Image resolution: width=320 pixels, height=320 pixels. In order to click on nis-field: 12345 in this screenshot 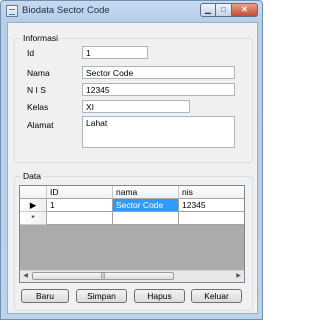, I will do `click(158, 89)`.